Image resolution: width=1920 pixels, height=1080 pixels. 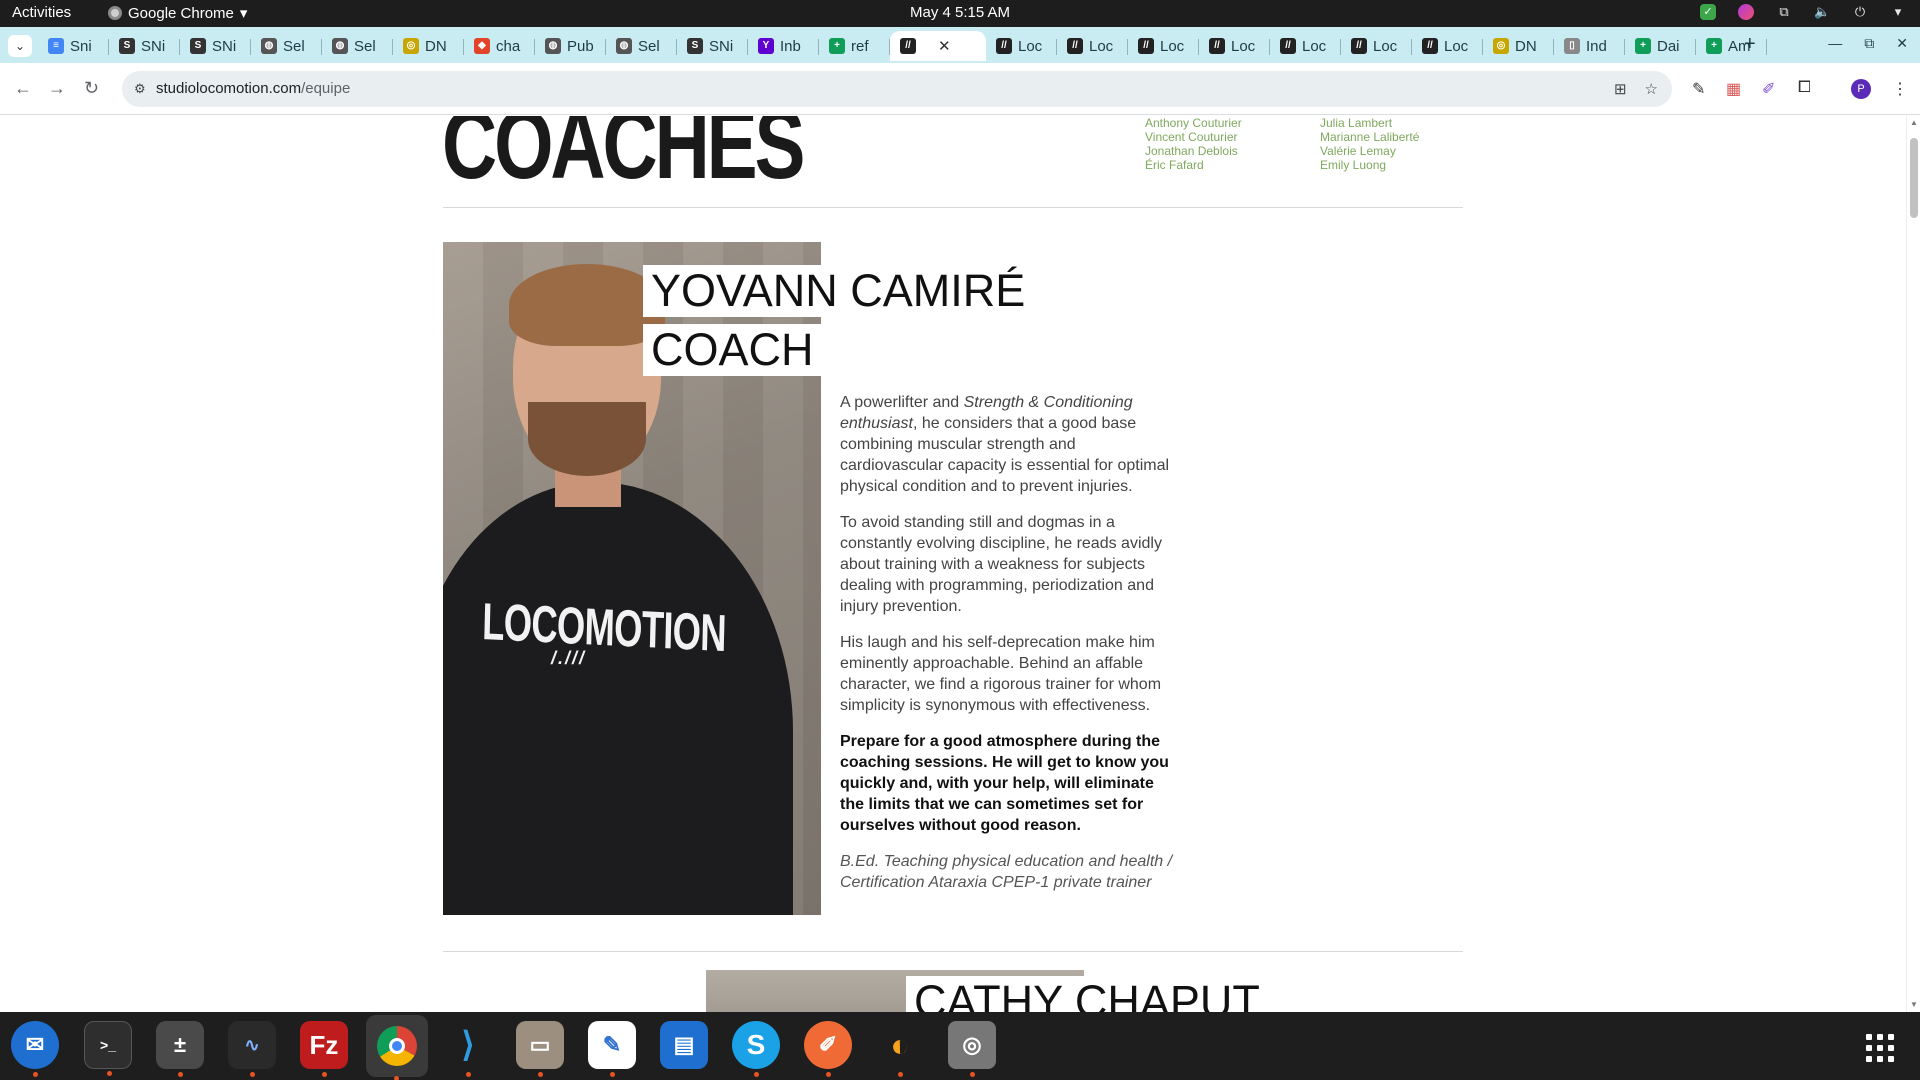 What do you see at coordinates (1193, 151) in the screenshot?
I see `coach-link: Jonathan Deblois` at bounding box center [1193, 151].